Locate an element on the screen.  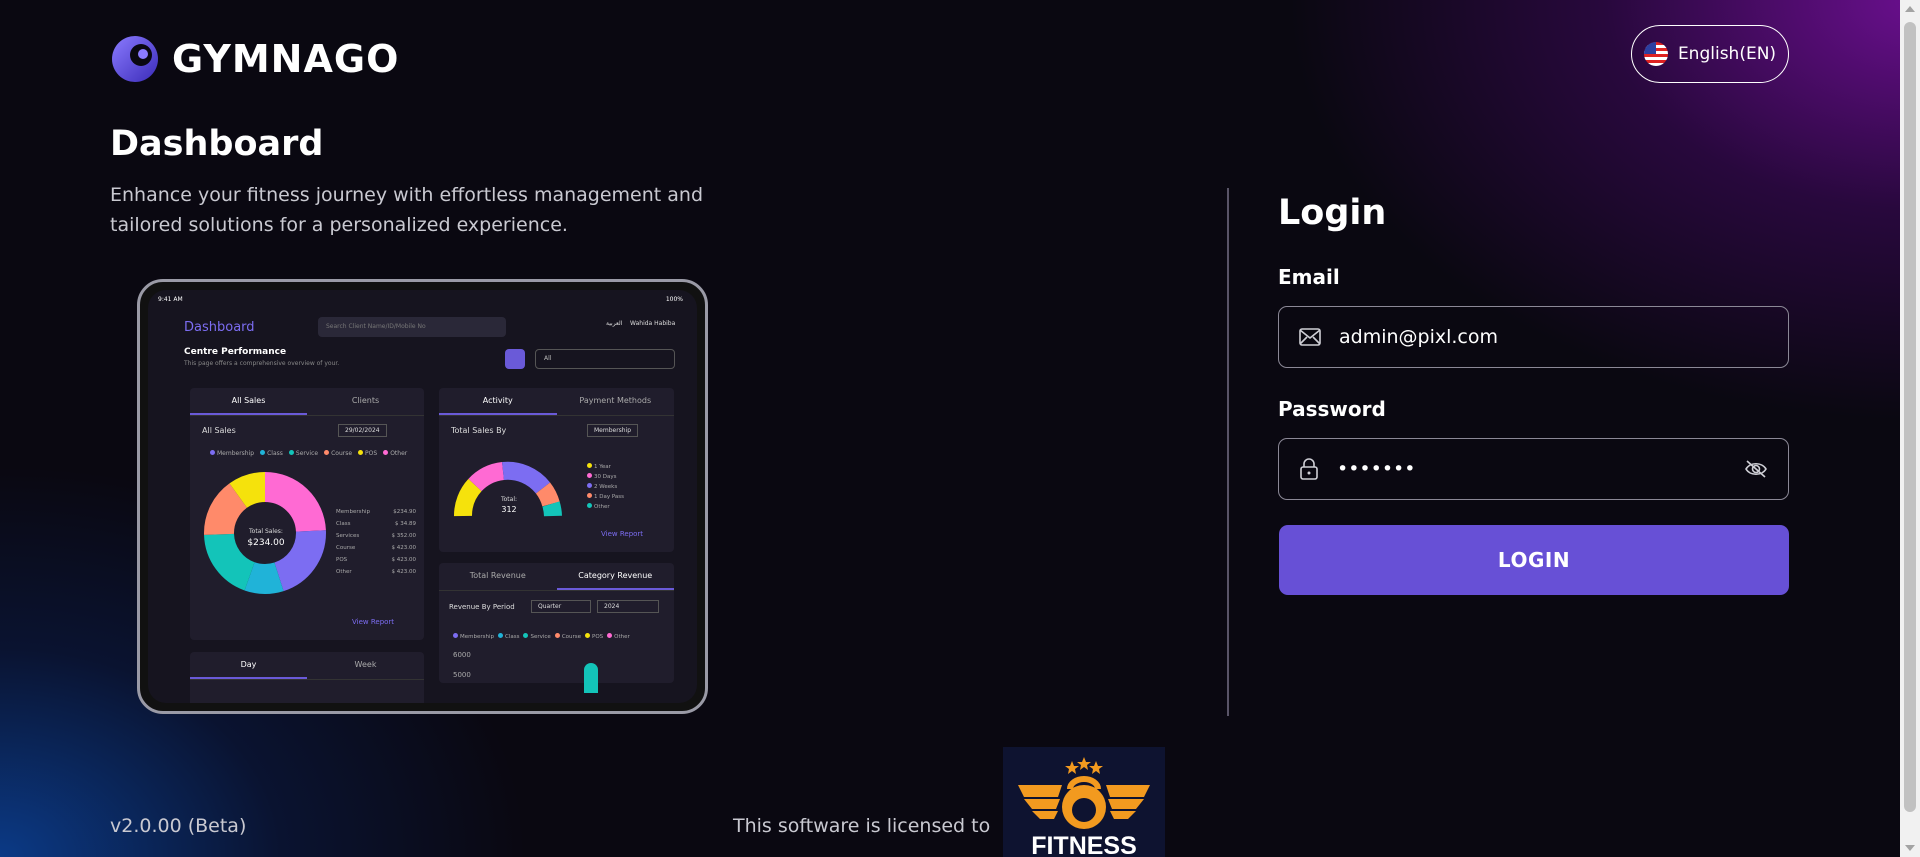
tab-day: Day is located at coordinates (248, 665).